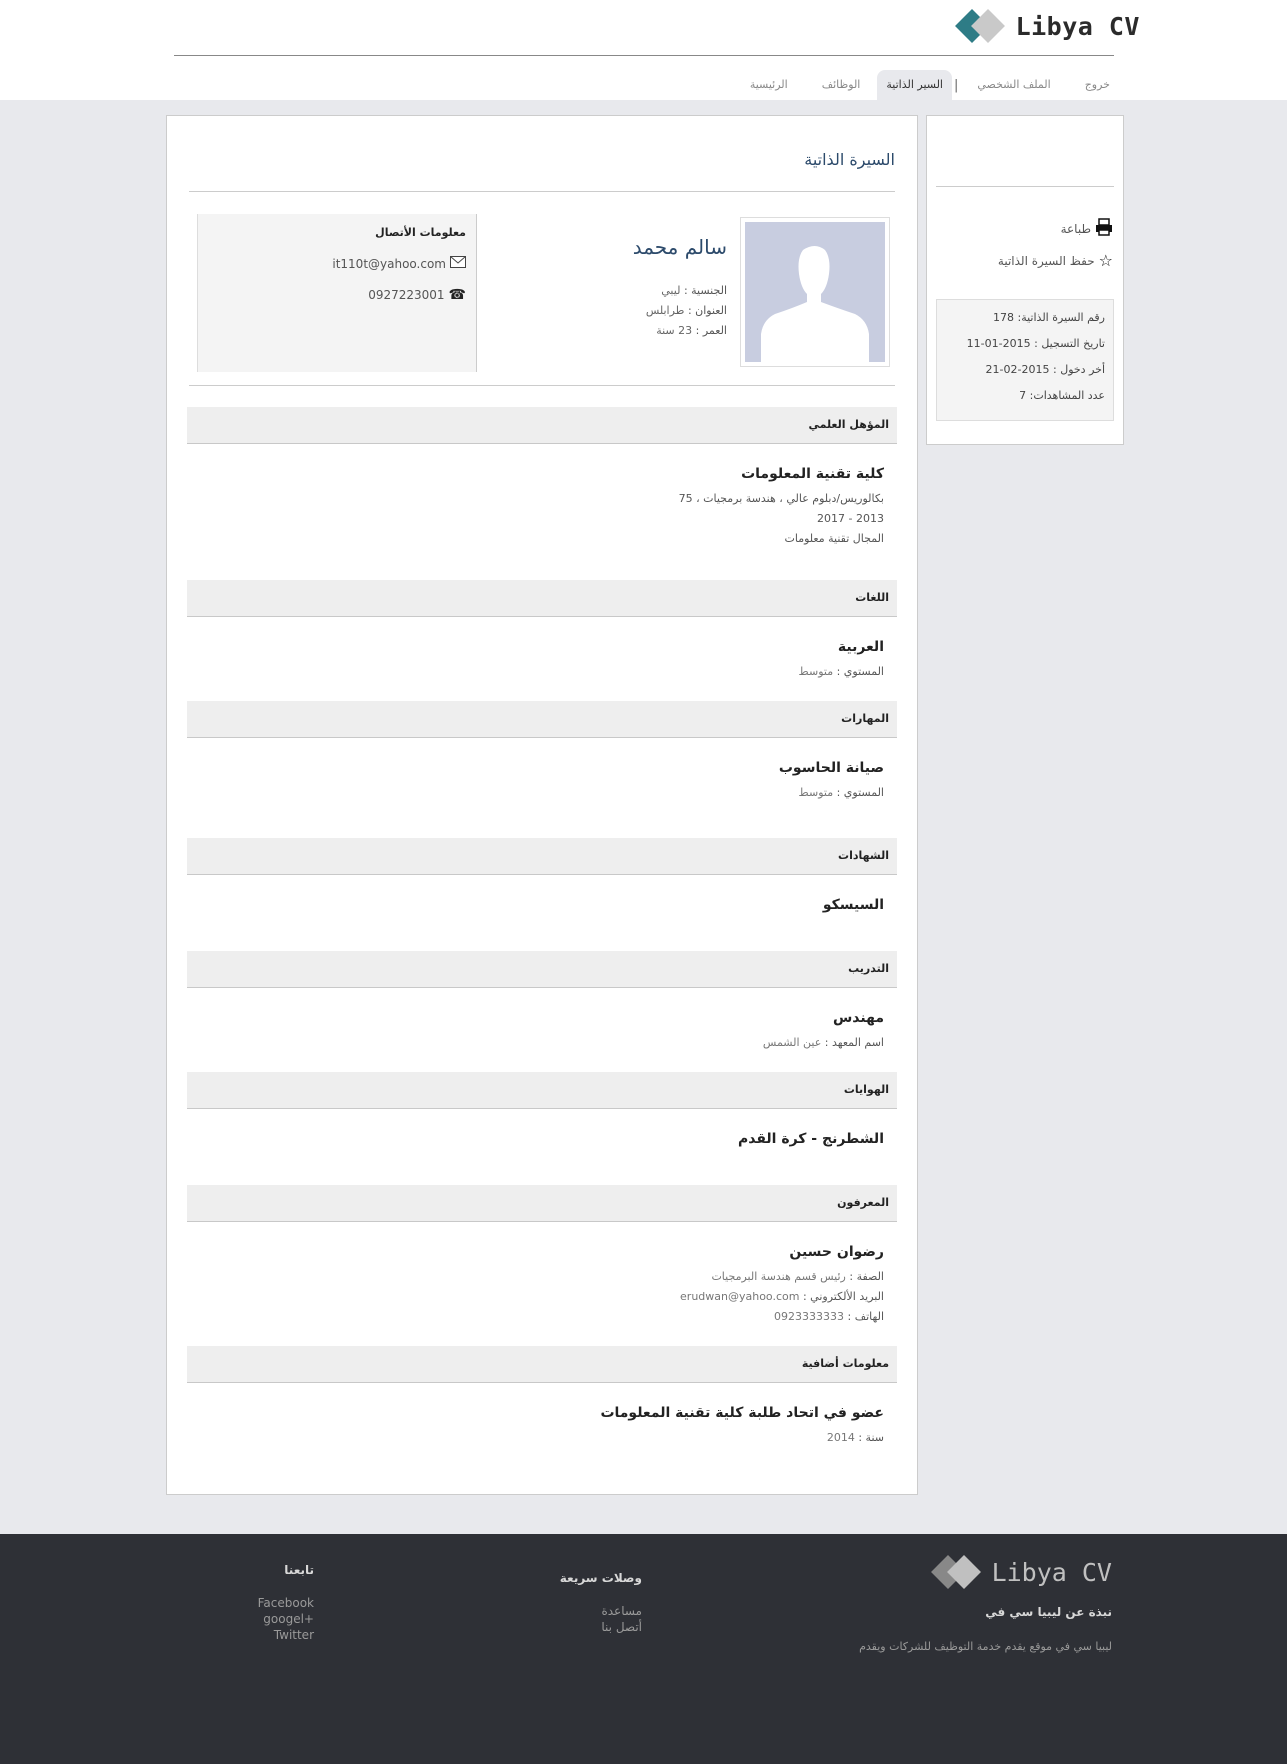 The width and height of the screenshot is (1287, 1764). What do you see at coordinates (914, 85) in the screenshot?
I see `nav-cvs: السير الذاتية` at bounding box center [914, 85].